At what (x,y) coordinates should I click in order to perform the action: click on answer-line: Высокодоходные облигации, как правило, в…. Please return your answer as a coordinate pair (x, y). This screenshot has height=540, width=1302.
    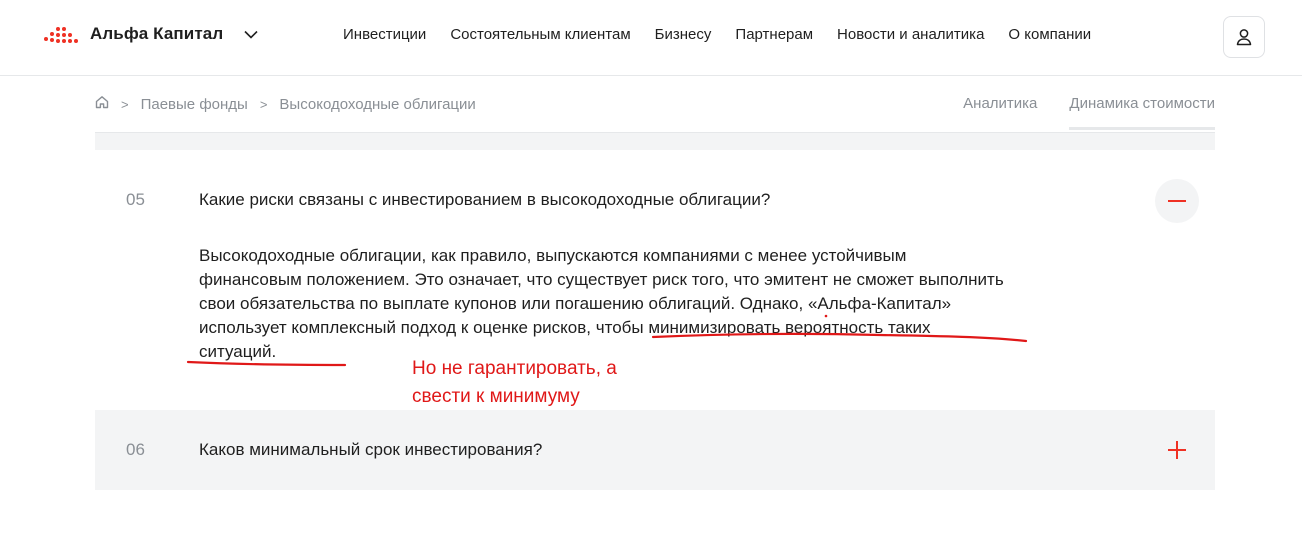
    Looking at the image, I should click on (553, 255).